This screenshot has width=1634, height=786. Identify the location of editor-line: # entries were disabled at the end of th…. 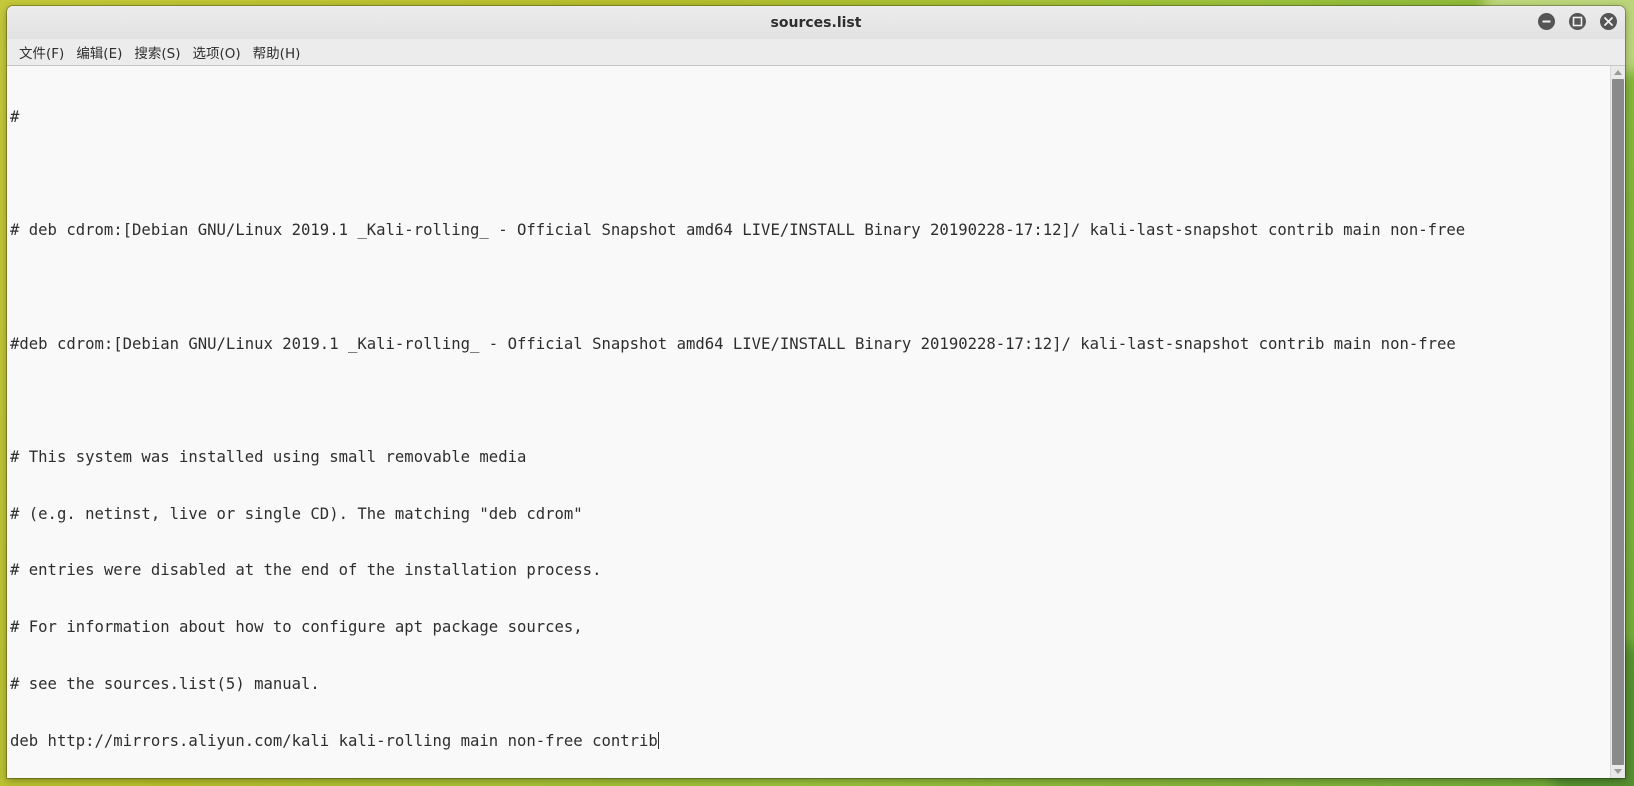
(306, 570).